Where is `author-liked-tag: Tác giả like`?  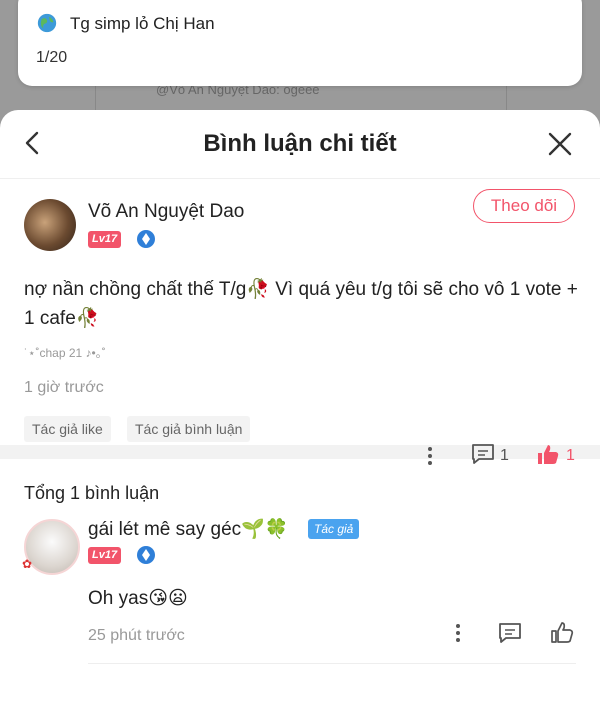
author-liked-tag: Tác giả like is located at coordinates (67, 429).